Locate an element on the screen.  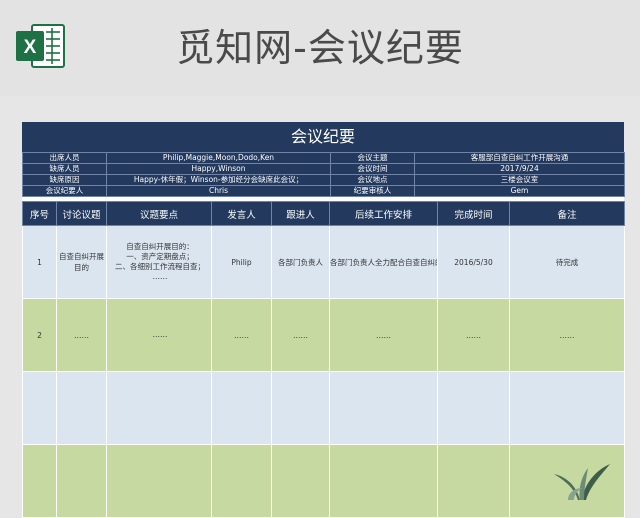
cell-follower: 各部门负责人 is located at coordinates (300, 262).